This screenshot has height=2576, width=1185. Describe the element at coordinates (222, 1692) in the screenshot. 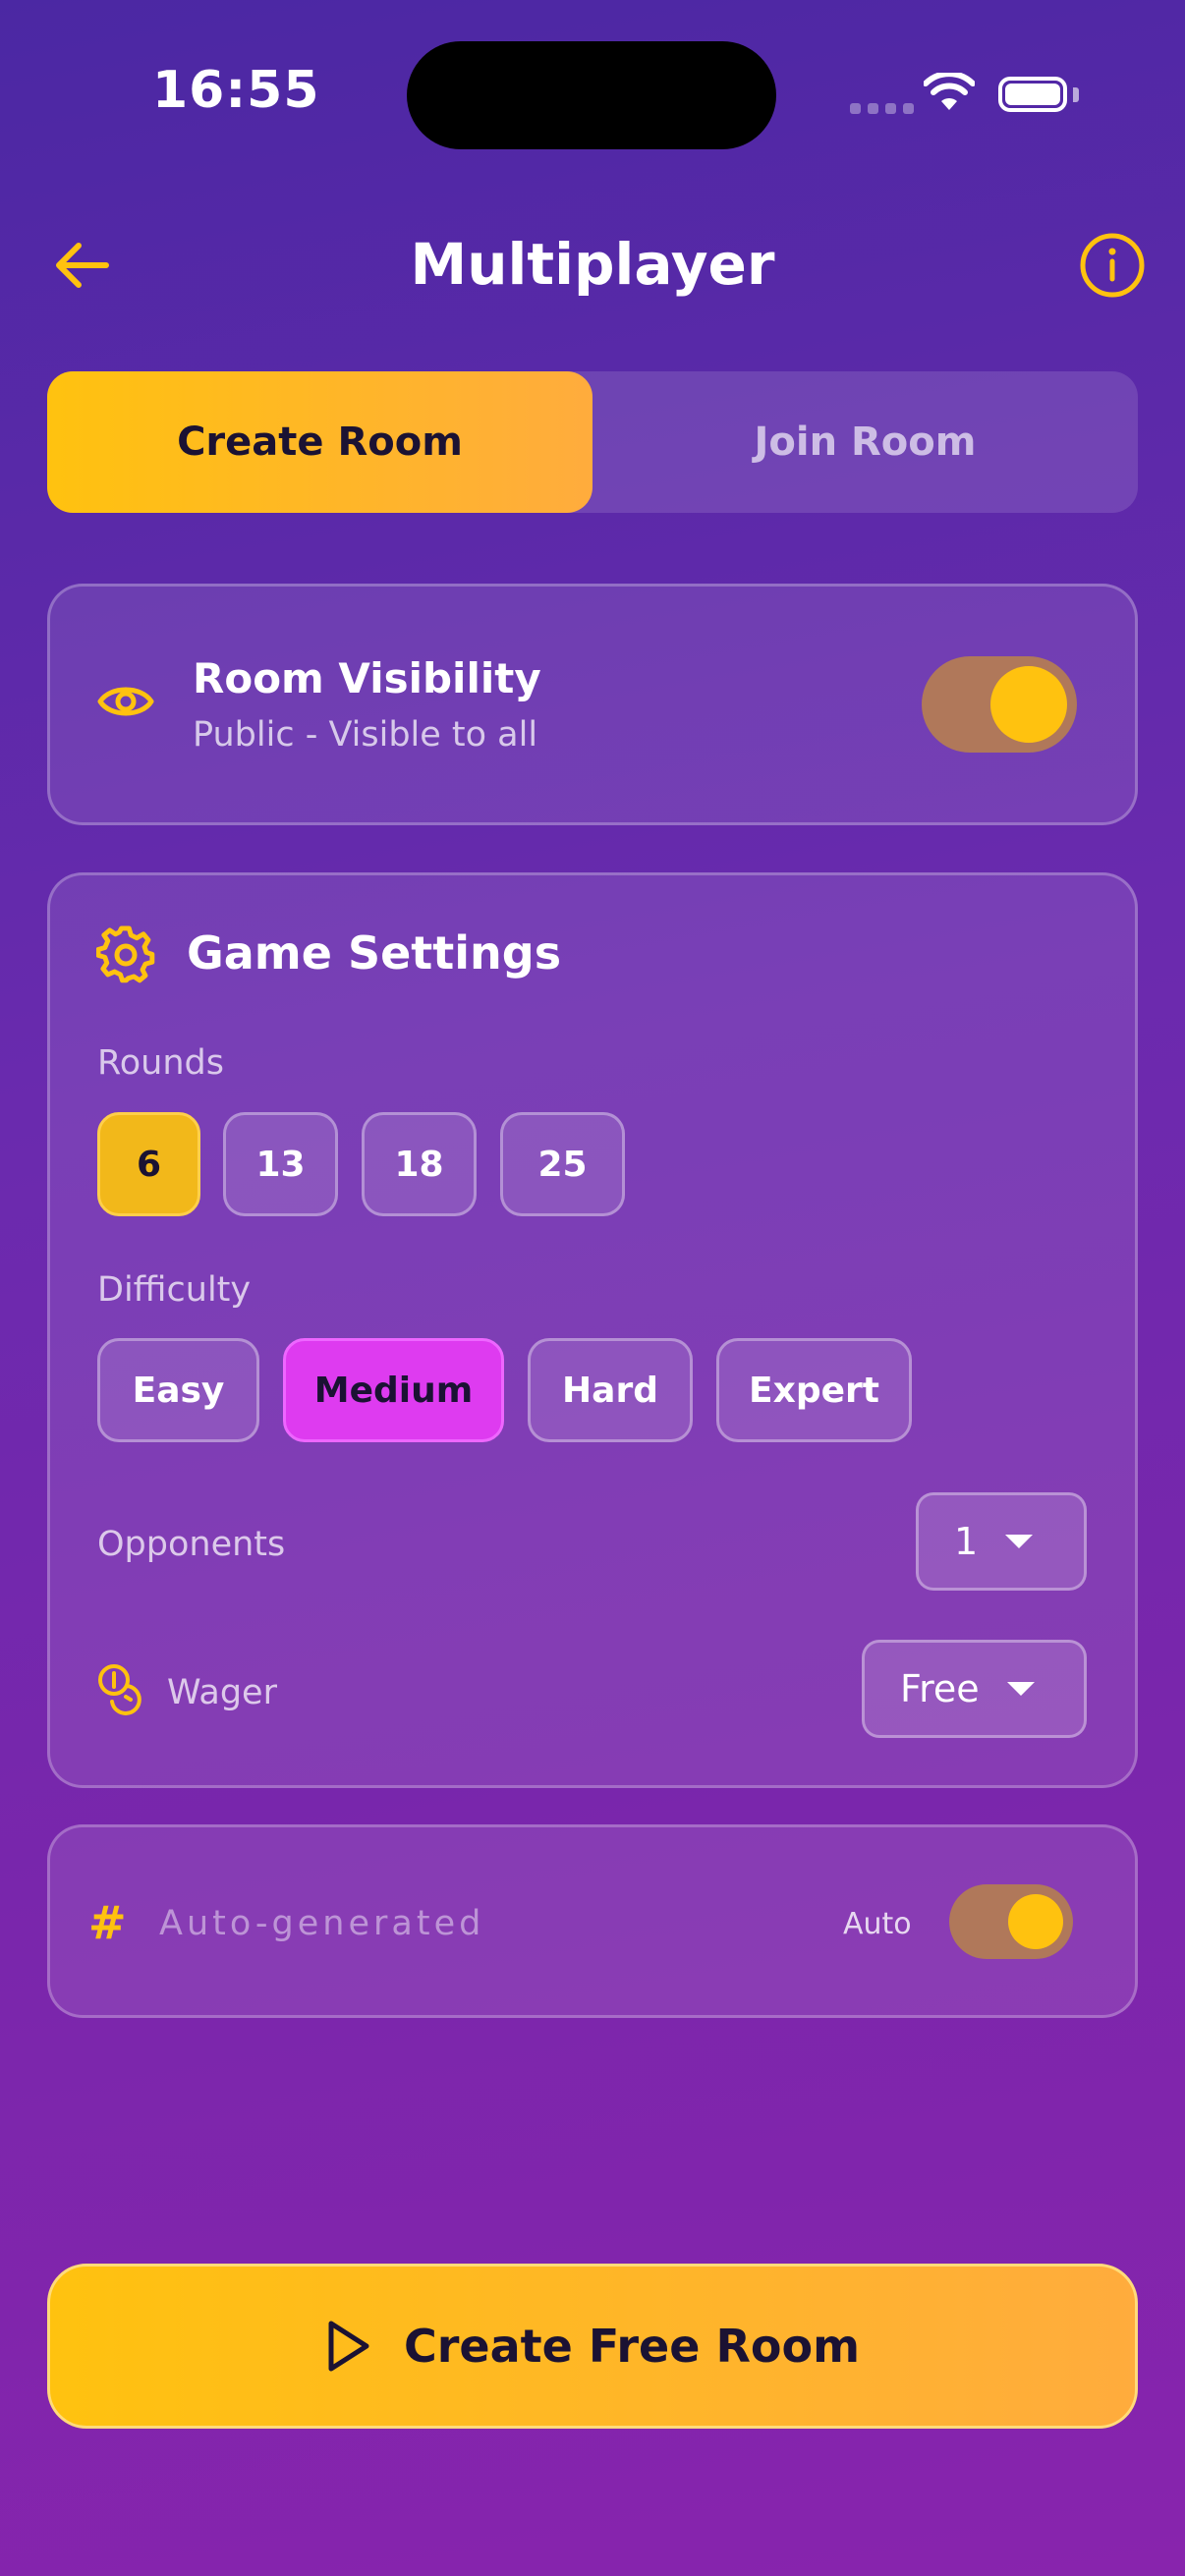

I see `wager-label: Wager` at that location.